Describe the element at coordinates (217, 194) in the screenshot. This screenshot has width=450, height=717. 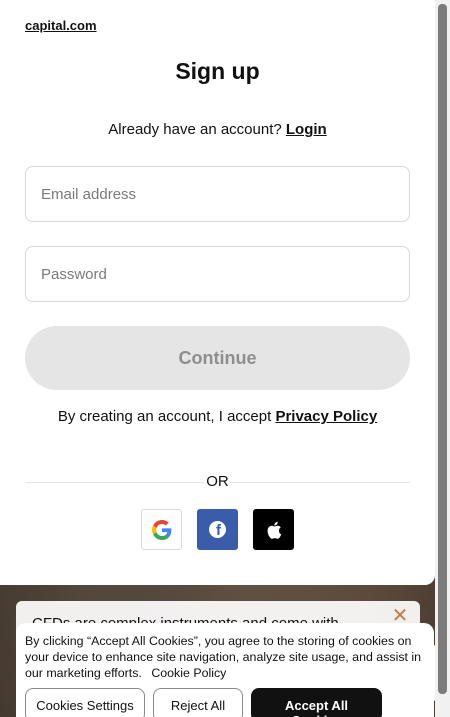
I see `email-field` at that location.